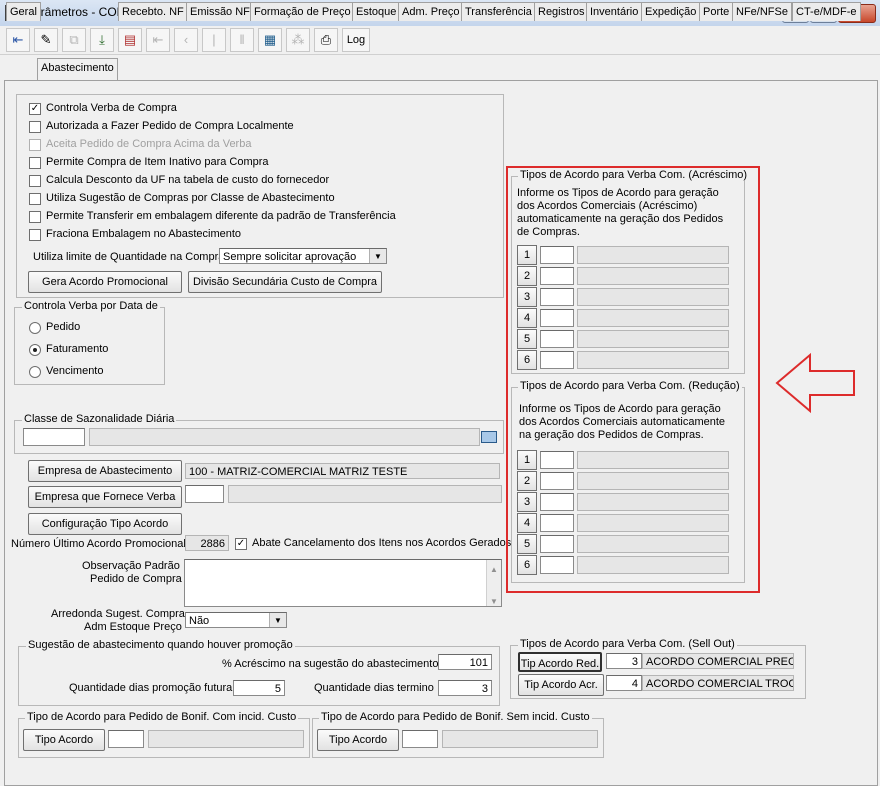 The height and width of the screenshot is (786, 880). Describe the element at coordinates (285, 282) in the screenshot. I see `divisao-secundaria-button: Divisão Secundária Custo de Compra` at that location.